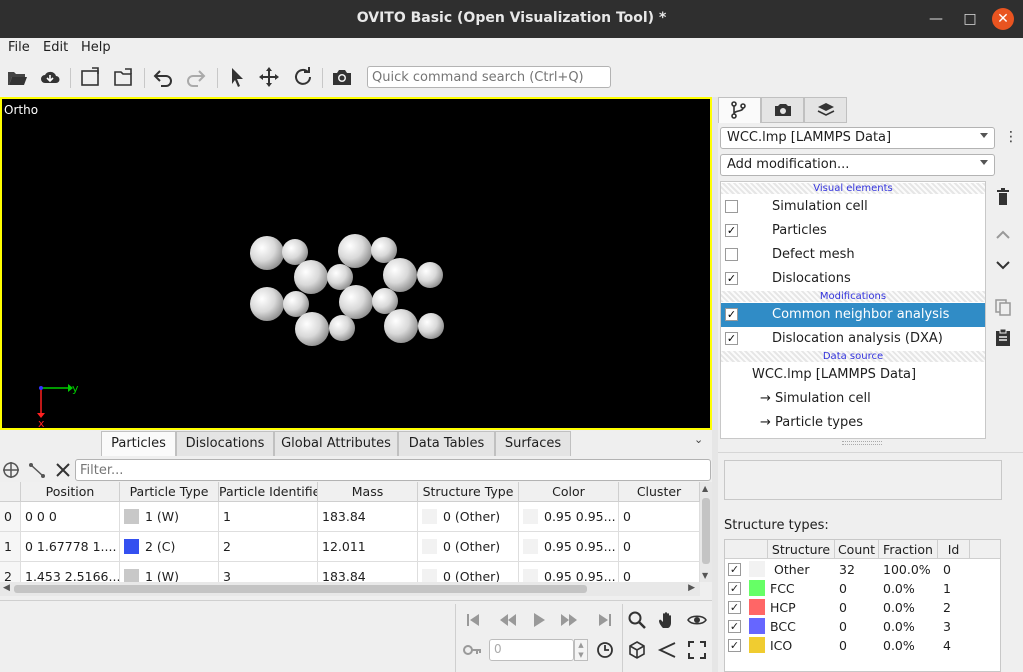  What do you see at coordinates (51, 77) in the screenshot?
I see `load-remote-icon` at bounding box center [51, 77].